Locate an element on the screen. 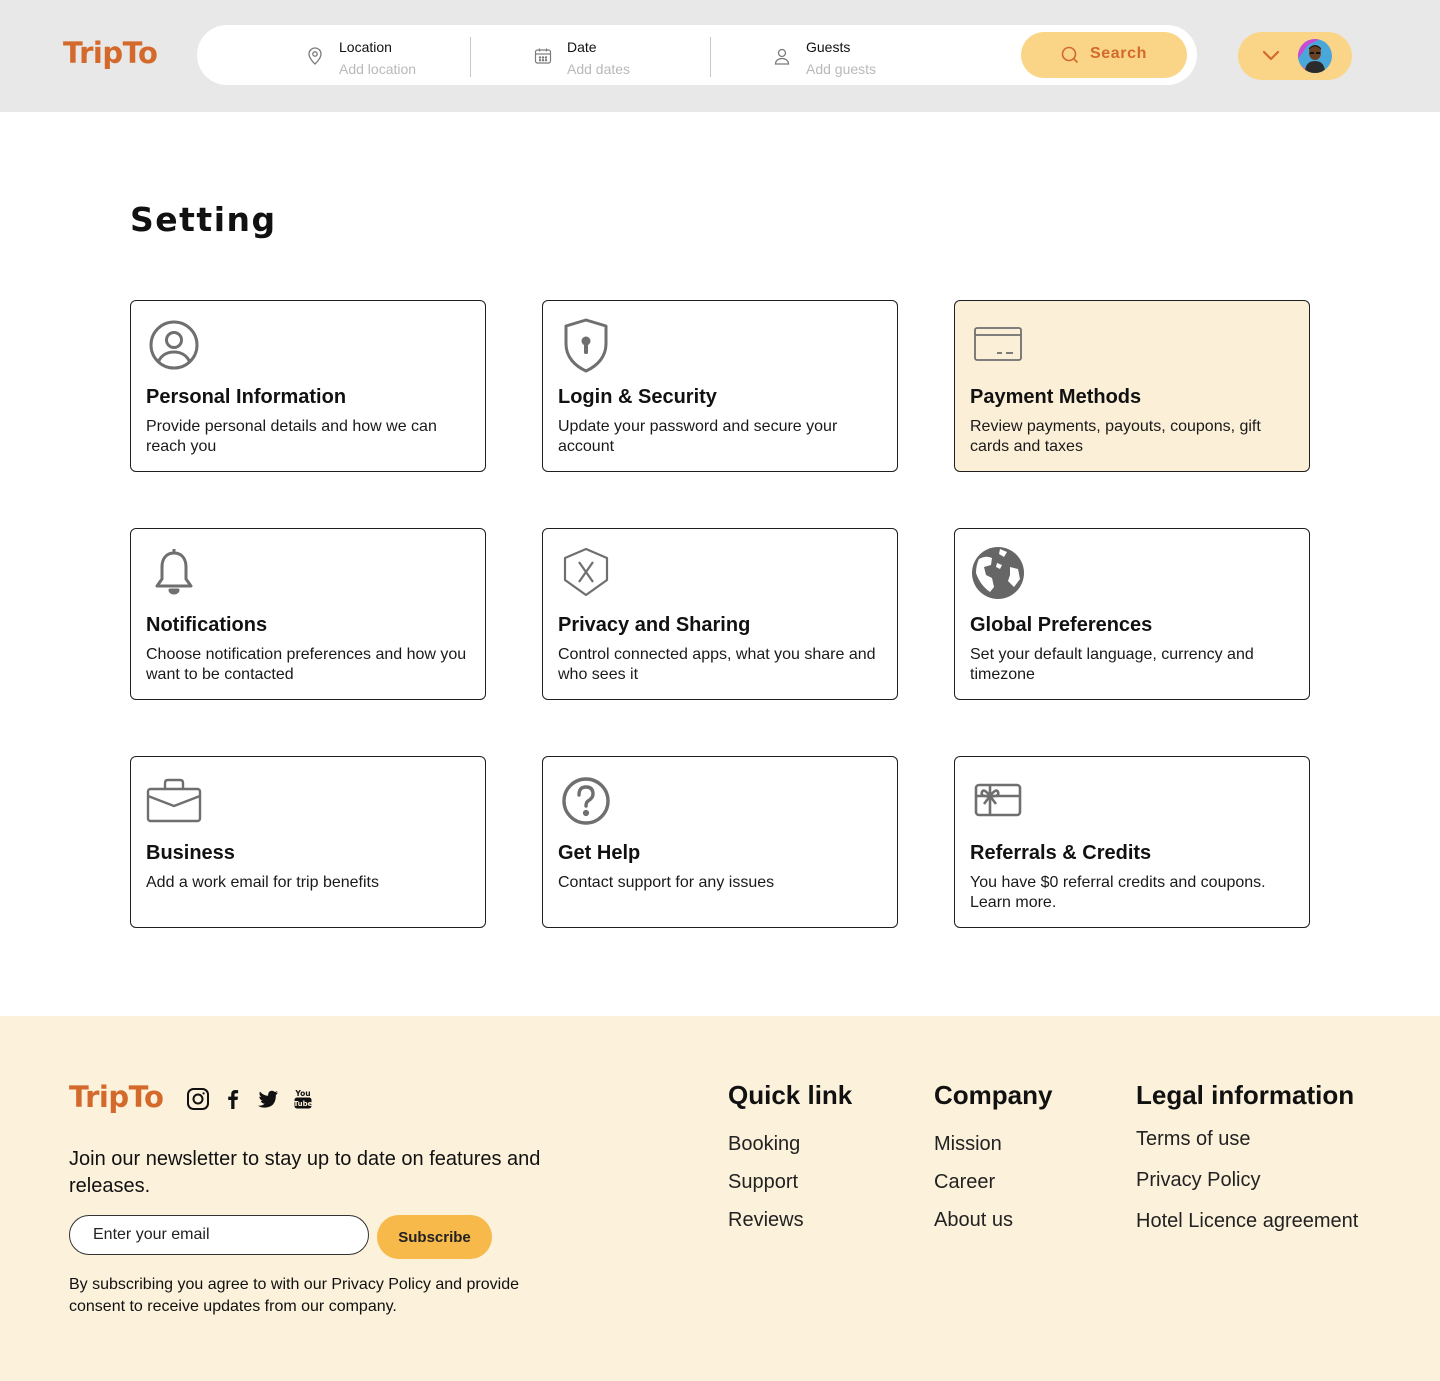  twitter-icon is located at coordinates (268, 1099).